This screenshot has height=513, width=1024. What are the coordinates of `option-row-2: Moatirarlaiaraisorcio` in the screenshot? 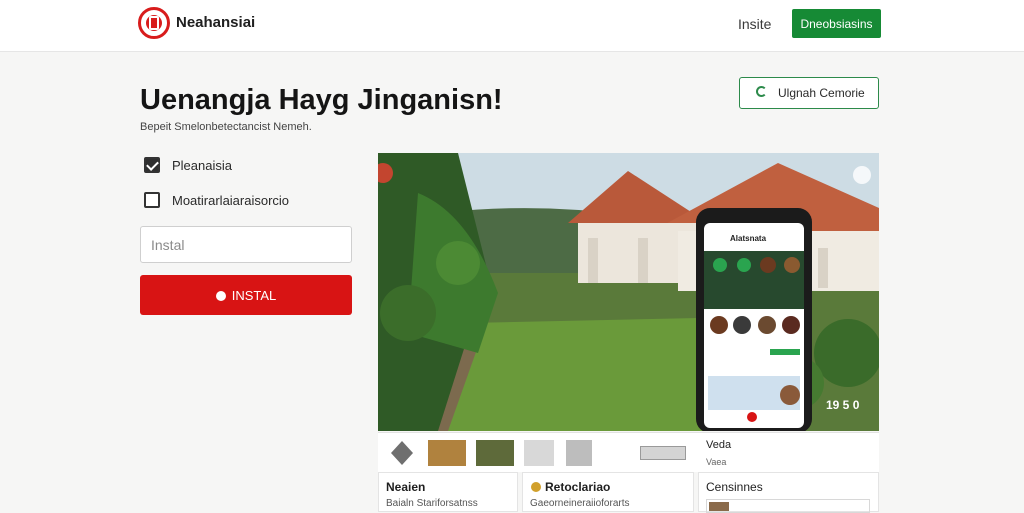 It's located at (216, 200).